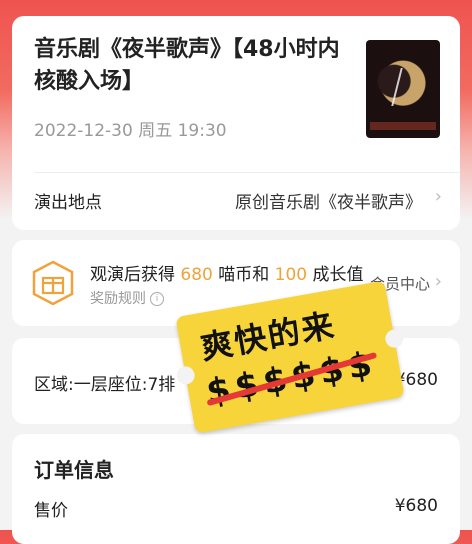 The height and width of the screenshot is (544, 472). I want to click on poster-calligraphy, so click(405, 87).